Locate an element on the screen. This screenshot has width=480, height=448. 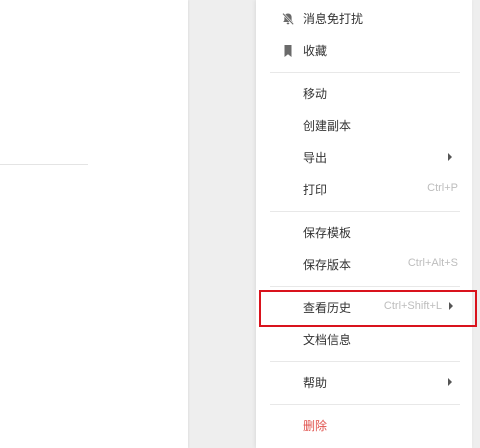
bell-off-icon is located at coordinates (288, 18).